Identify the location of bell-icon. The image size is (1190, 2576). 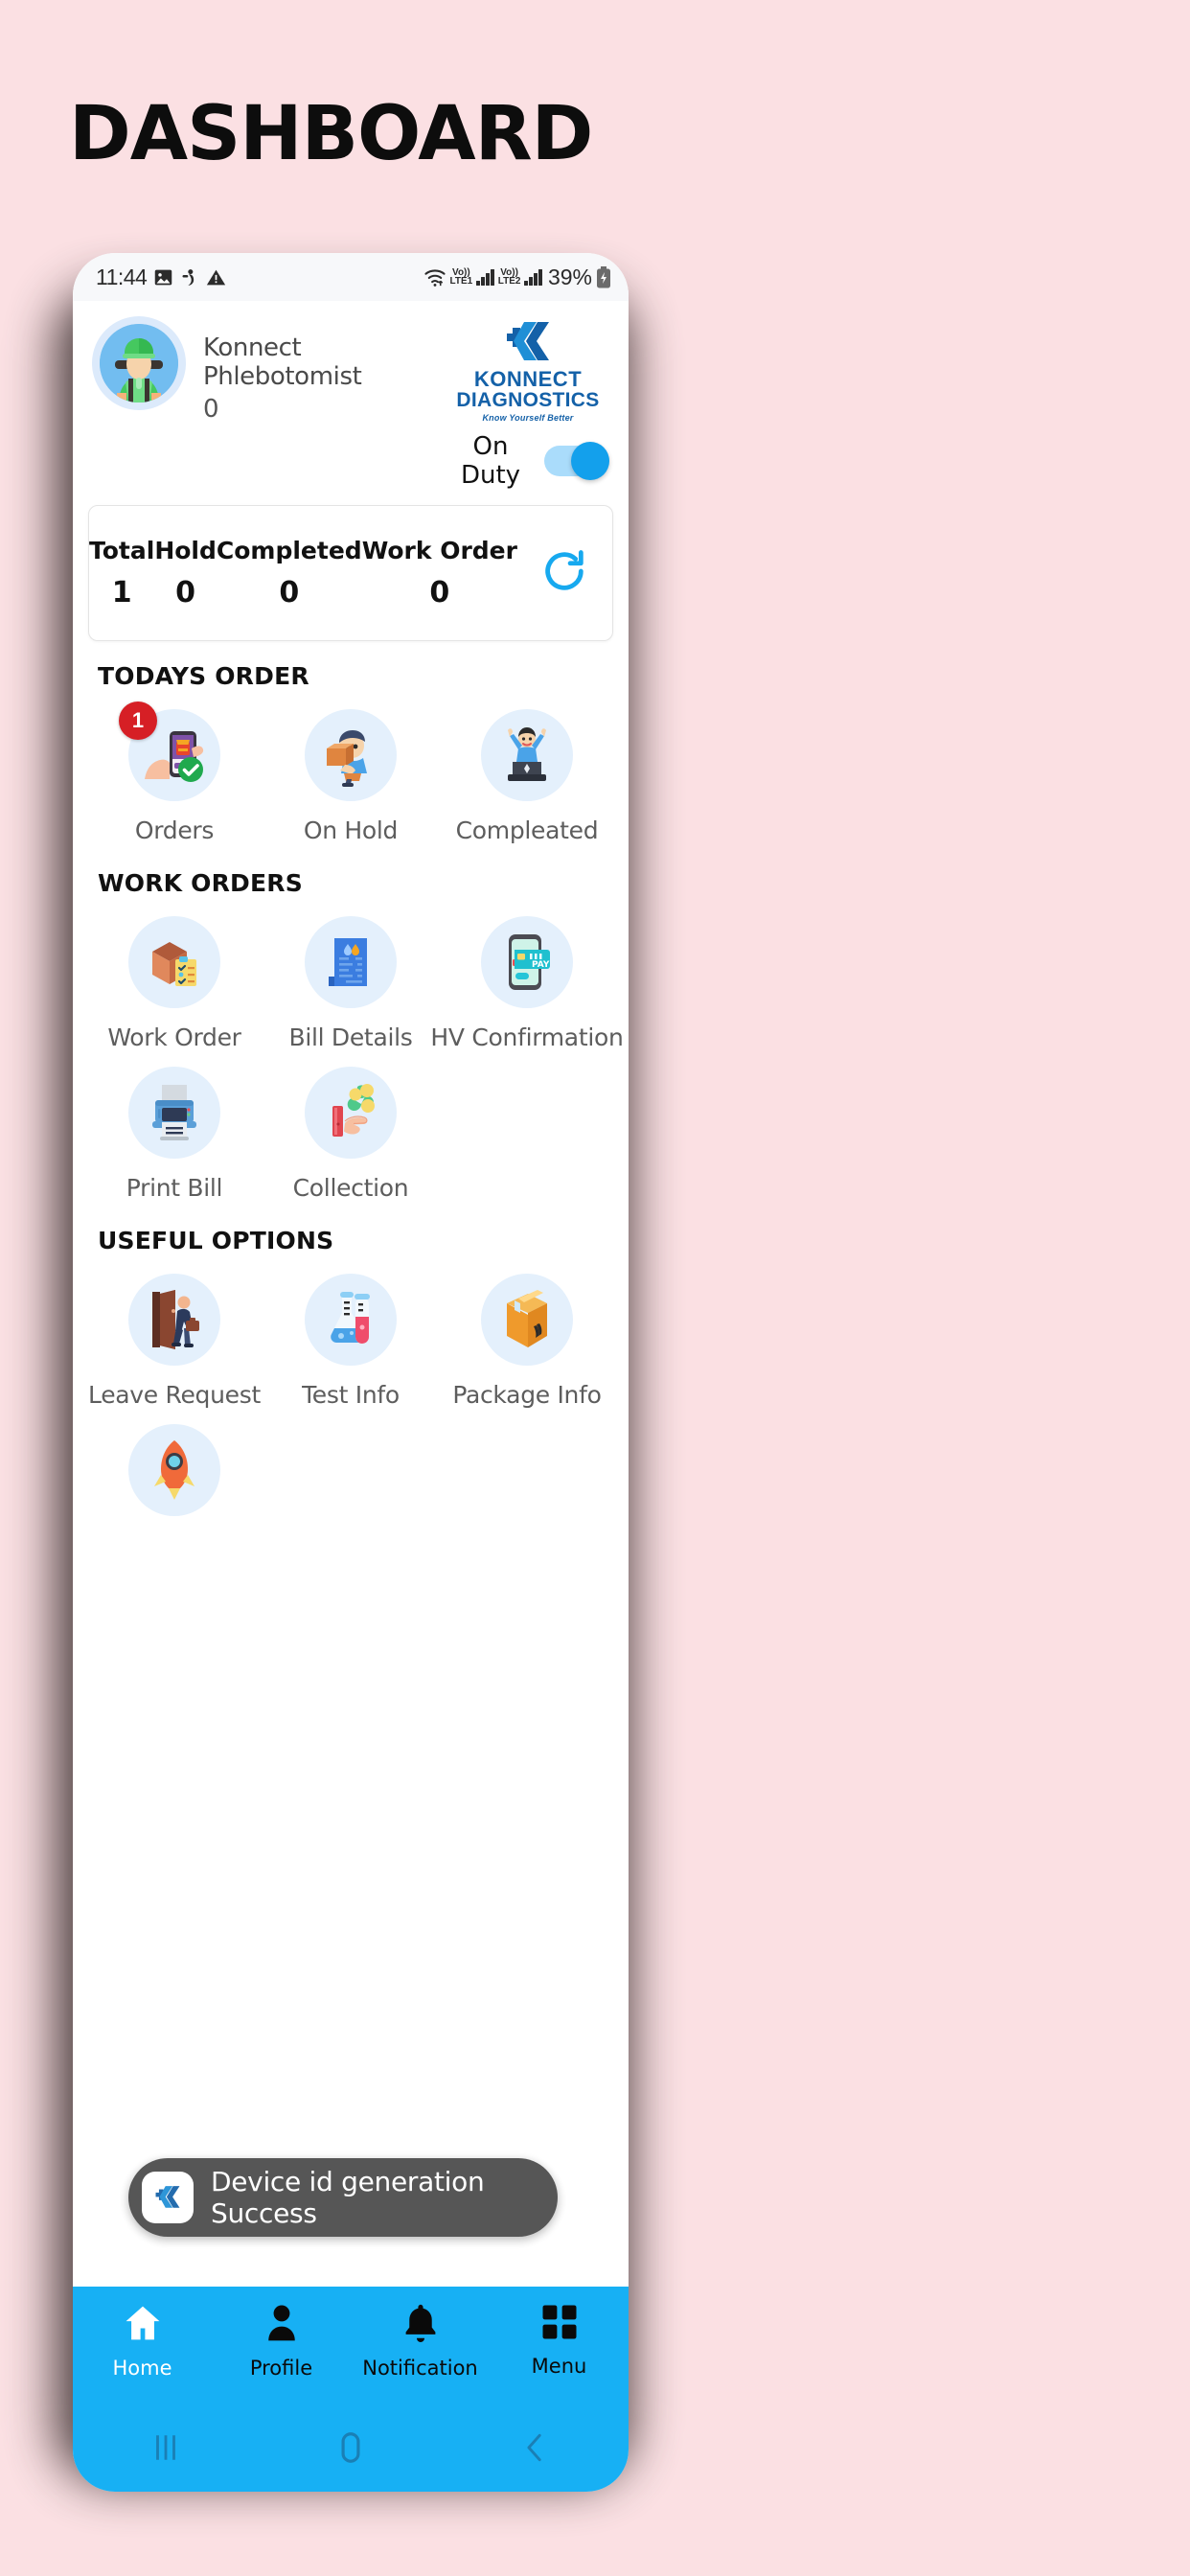
(421, 2325).